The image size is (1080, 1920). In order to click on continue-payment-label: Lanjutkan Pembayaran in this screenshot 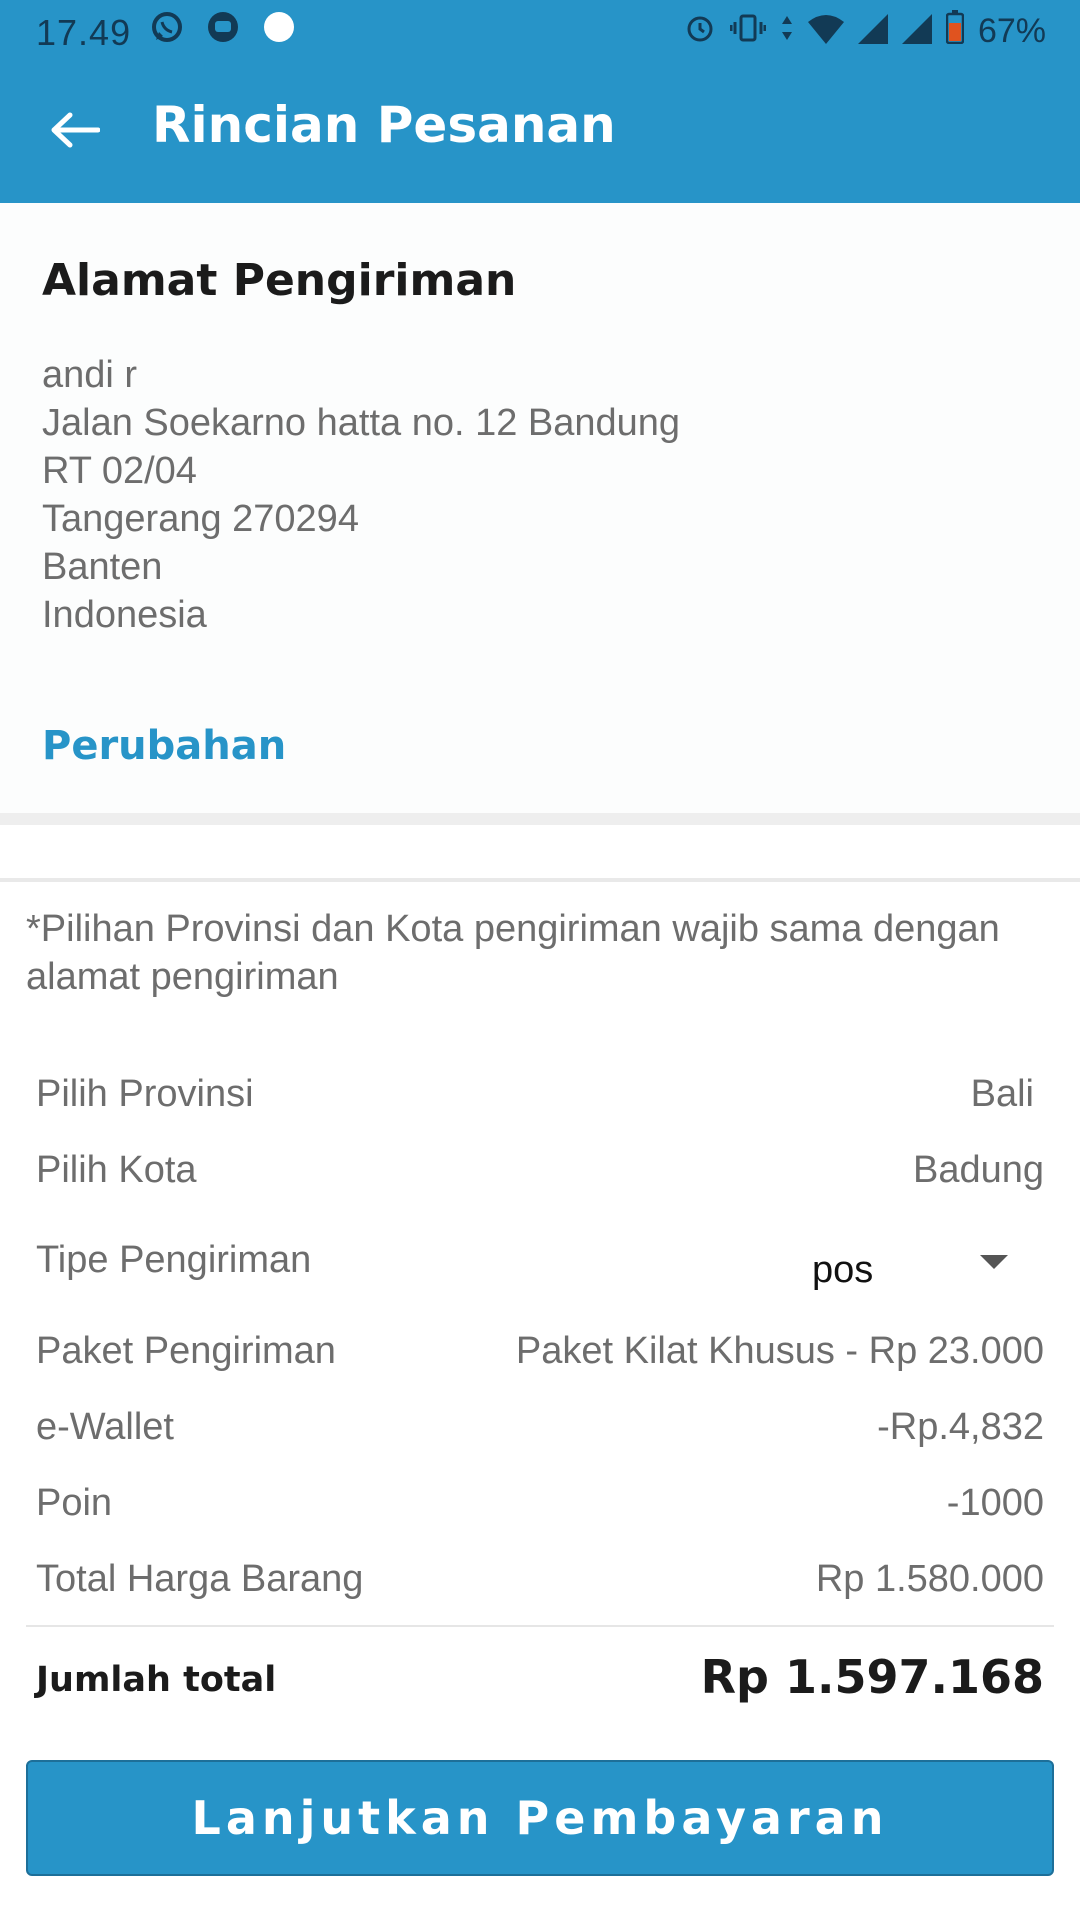, I will do `click(540, 1818)`.